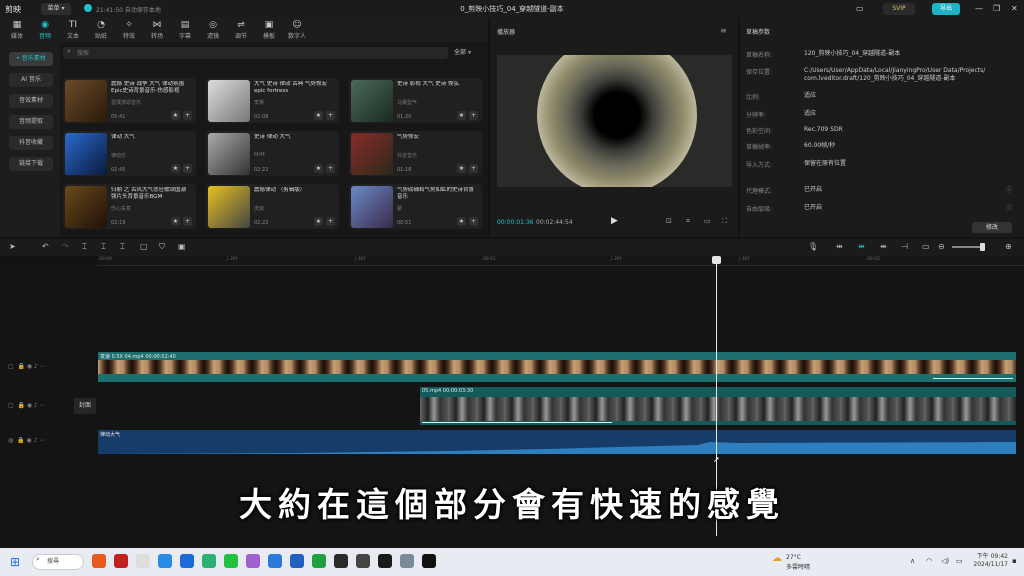 This screenshot has width=1024, height=576. Describe the element at coordinates (272, 206) in the screenshot. I see `music-card: 震撼律动 （剪辑版） 流浪 02:22 ★ +` at that location.